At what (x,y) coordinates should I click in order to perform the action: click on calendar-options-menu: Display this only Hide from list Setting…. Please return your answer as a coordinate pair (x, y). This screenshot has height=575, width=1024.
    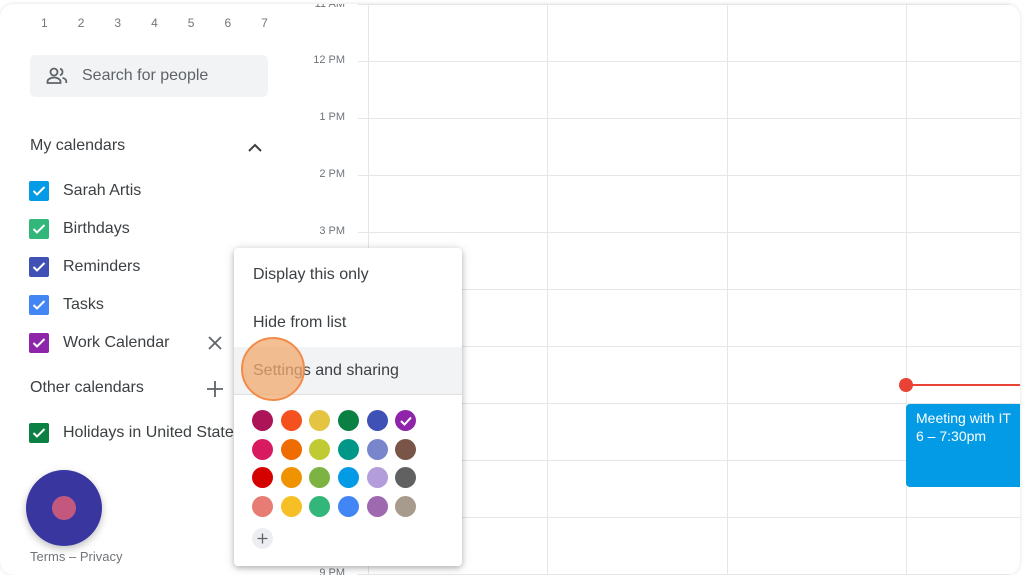
    Looking at the image, I should click on (348, 407).